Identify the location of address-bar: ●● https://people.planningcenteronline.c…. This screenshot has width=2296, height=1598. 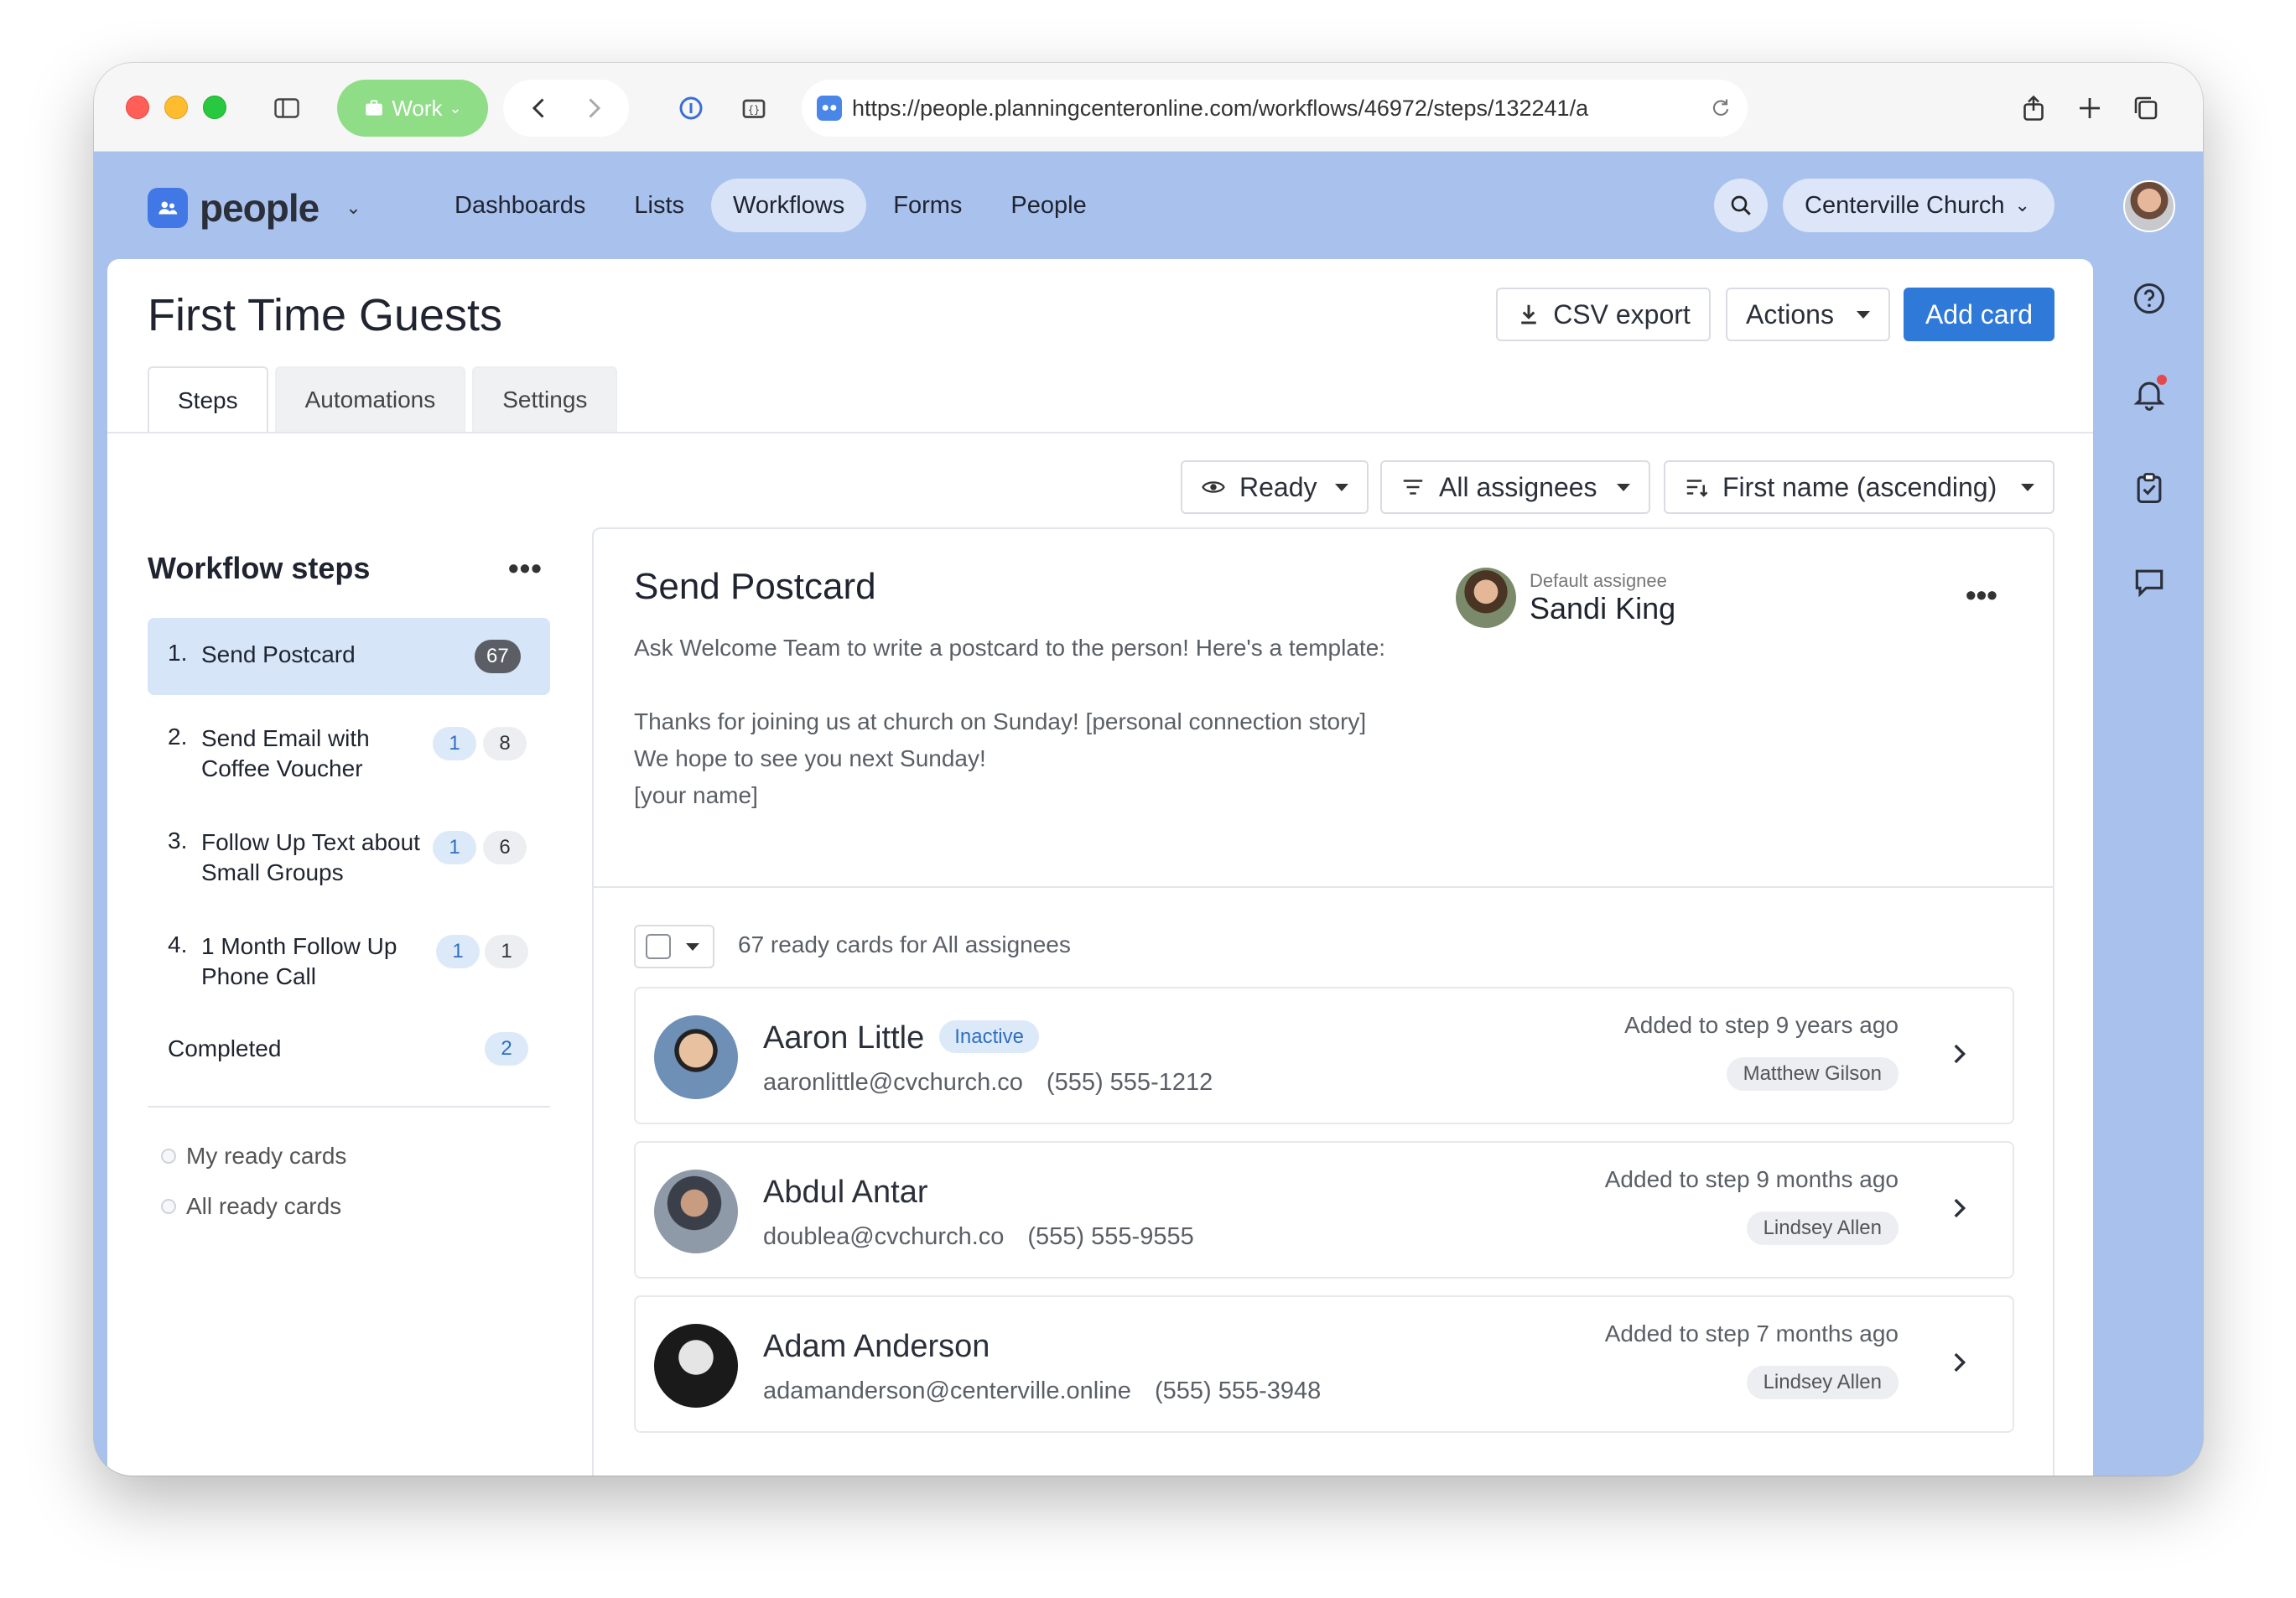
(1275, 108).